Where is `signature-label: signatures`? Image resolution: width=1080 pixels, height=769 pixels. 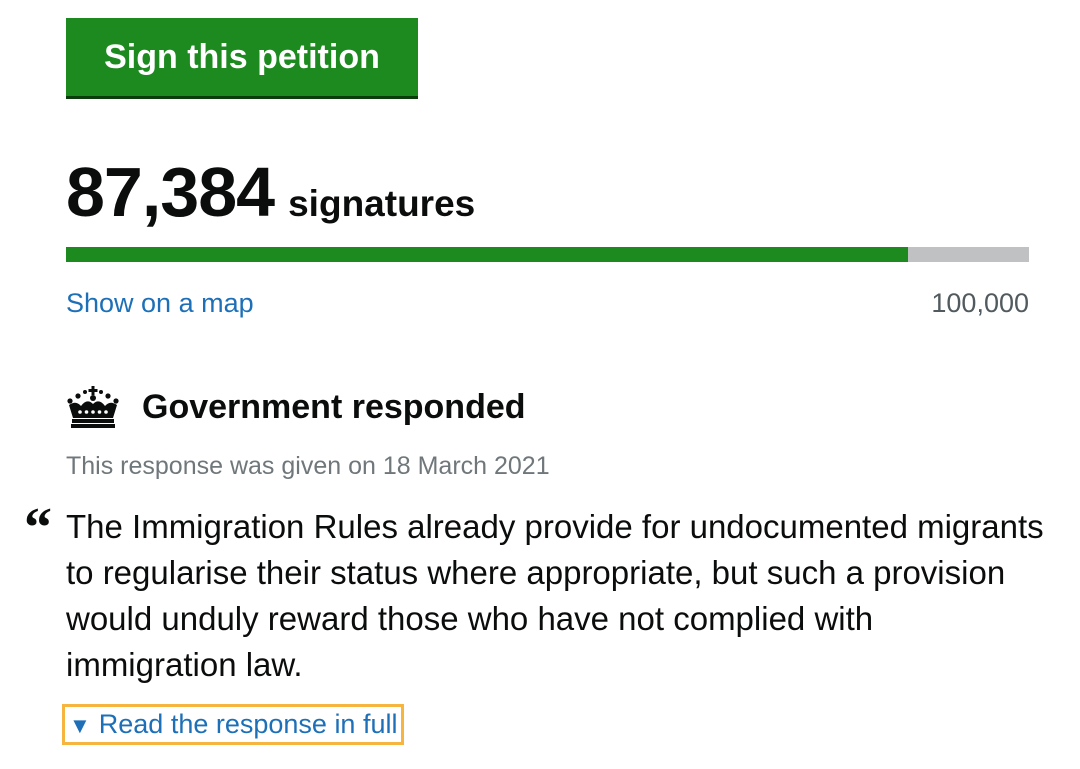 signature-label: signatures is located at coordinates (382, 203).